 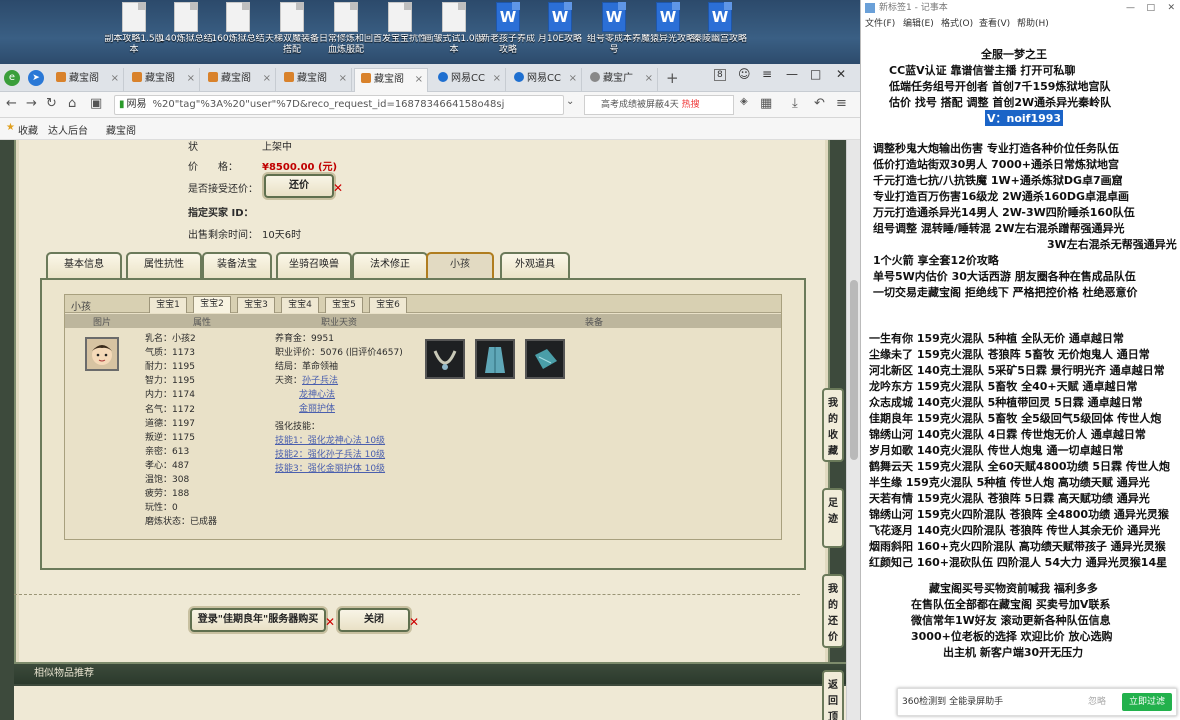 What do you see at coordinates (390, 265) in the screenshot?
I see `tab-spell-fix: 法术修正` at bounding box center [390, 265].